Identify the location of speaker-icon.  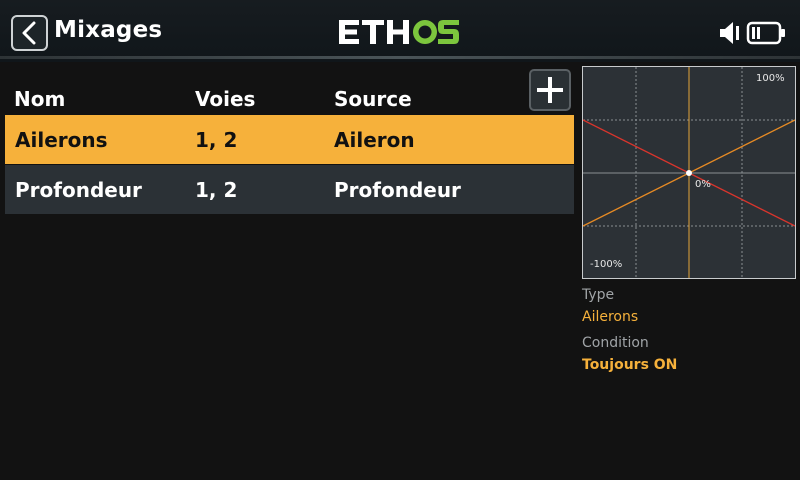
(730, 33).